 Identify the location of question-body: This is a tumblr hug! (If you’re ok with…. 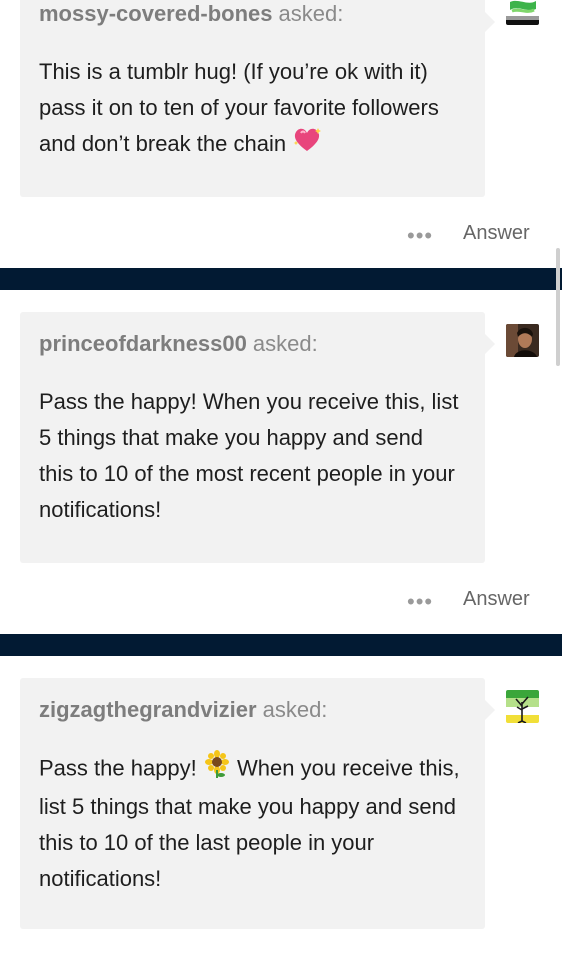
(239, 107).